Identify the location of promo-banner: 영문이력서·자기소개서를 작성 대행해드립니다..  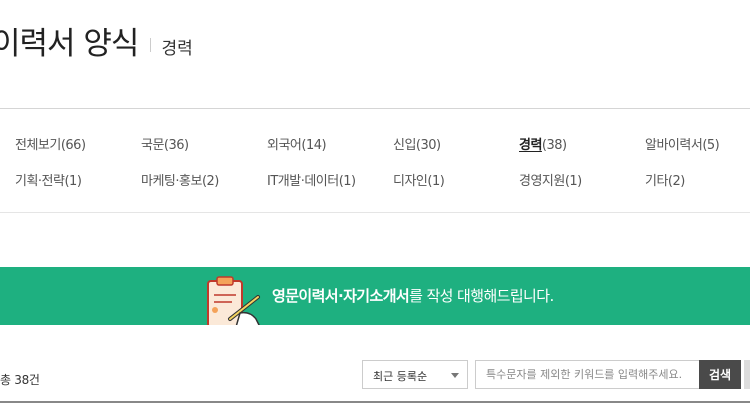
(375, 296).